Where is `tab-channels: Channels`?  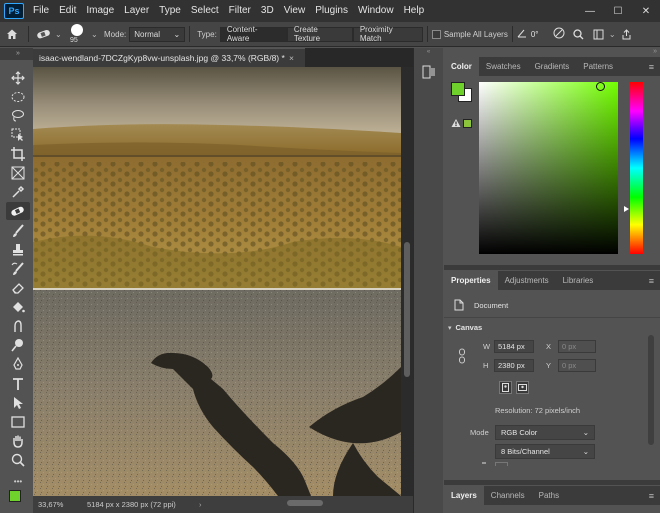
tab-channels: Channels is located at coordinates (508, 495).